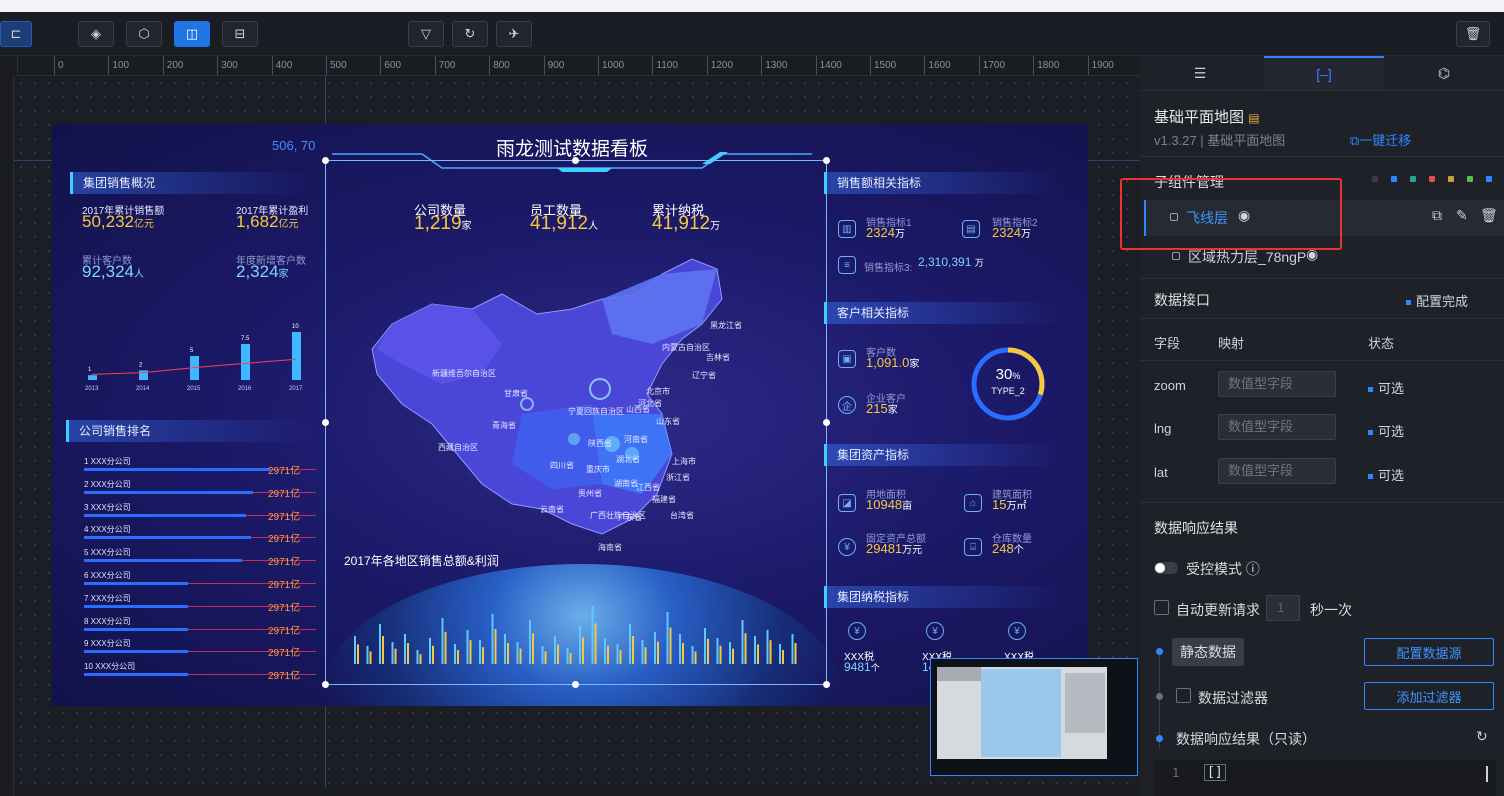 This screenshot has height=796, width=1504. I want to click on group-sales-title: 集团销售概况, so click(190, 183).